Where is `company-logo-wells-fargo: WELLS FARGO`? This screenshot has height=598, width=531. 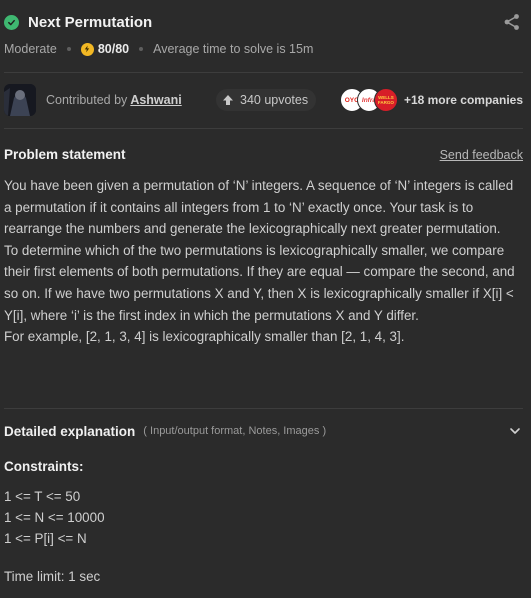
company-logo-wells-fargo: WELLS FARGO is located at coordinates (385, 100).